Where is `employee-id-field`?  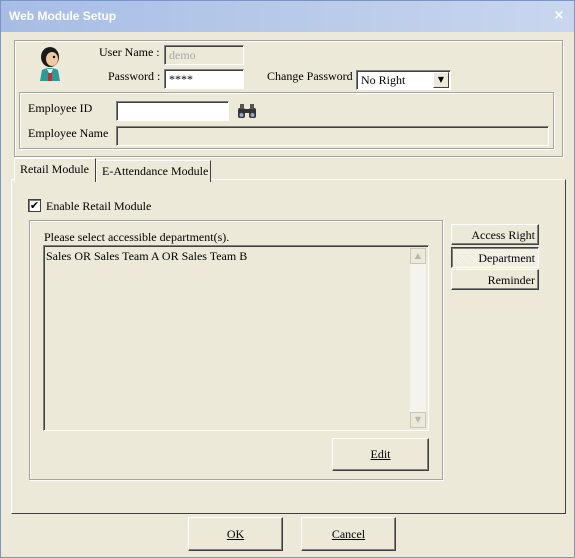
employee-id-field is located at coordinates (172, 111).